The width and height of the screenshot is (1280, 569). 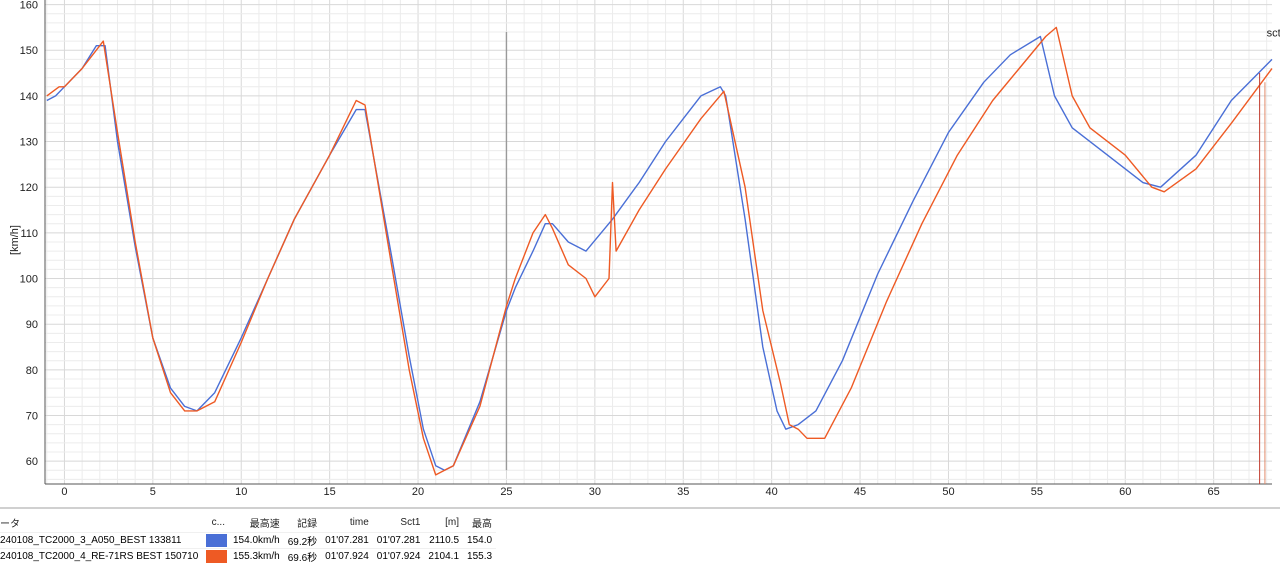 I want to click on sct1-cell: 01'07.281, so click(x=398, y=540).